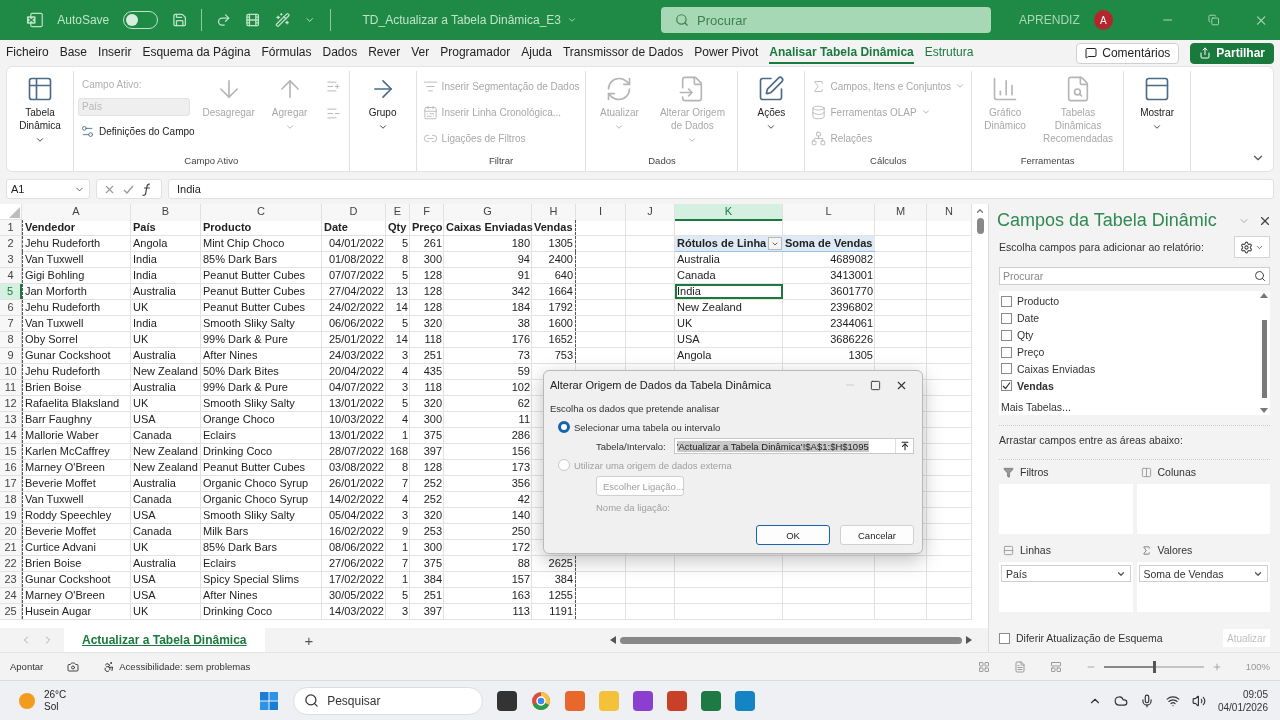 This screenshot has width=1280, height=720. I want to click on row-number: 24, so click(11, 595).